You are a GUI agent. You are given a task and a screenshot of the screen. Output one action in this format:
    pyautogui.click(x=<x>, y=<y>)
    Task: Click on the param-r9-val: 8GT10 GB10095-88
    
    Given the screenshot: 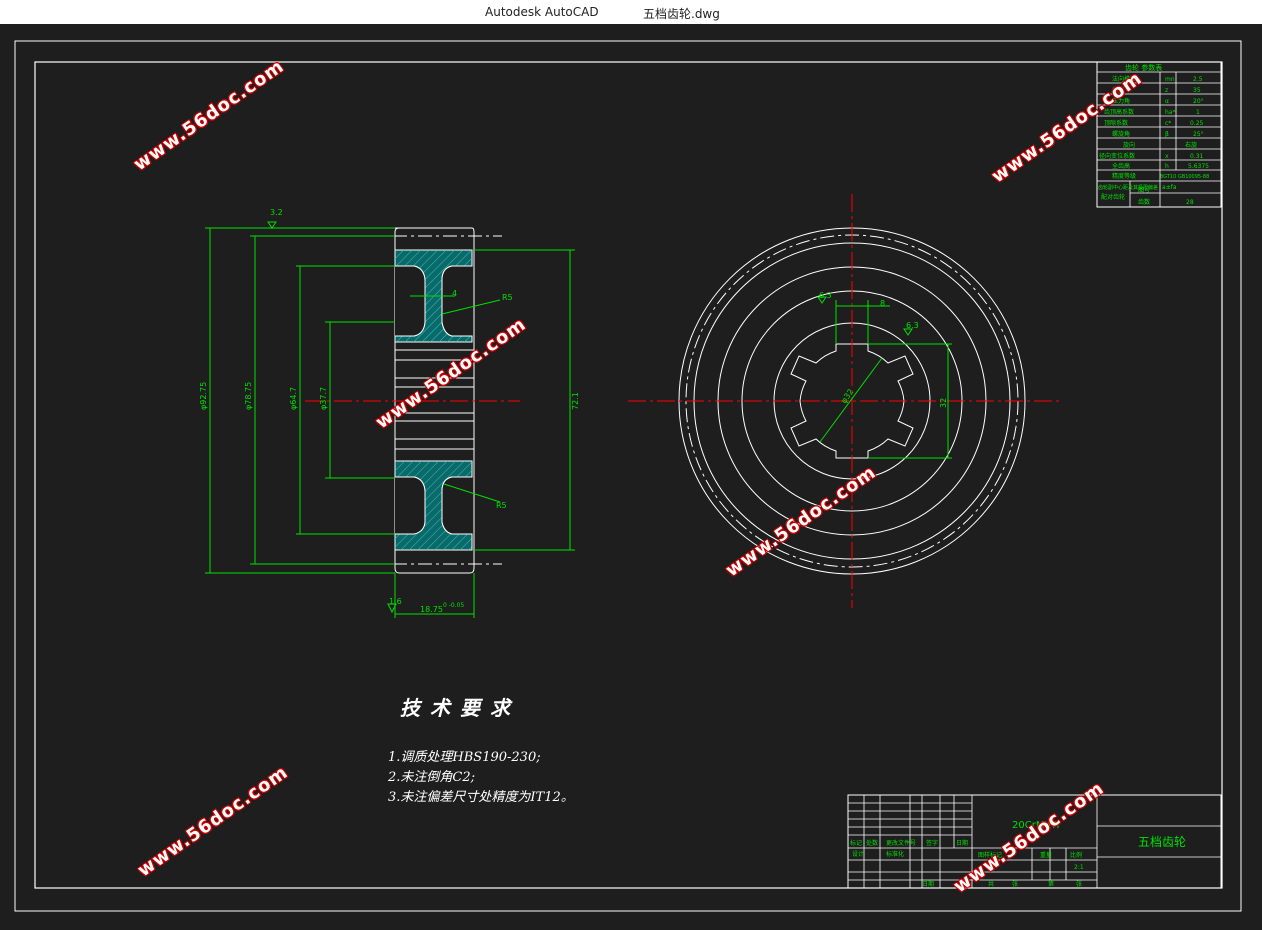 What is the action you would take?
    pyautogui.click(x=1184, y=177)
    